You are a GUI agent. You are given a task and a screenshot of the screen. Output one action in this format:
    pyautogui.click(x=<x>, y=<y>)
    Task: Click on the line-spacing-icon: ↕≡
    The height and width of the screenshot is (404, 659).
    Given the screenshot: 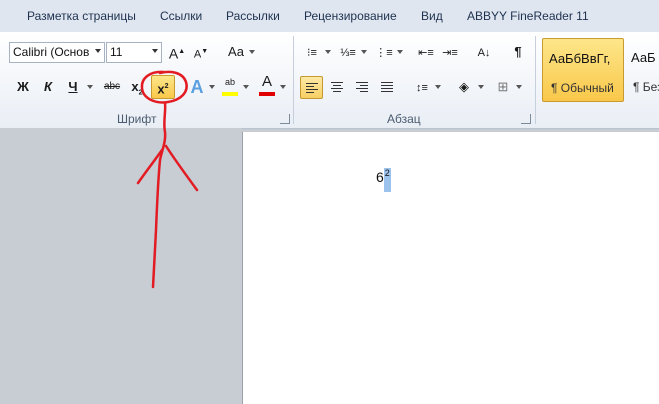 What is the action you would take?
    pyautogui.click(x=422, y=88)
    